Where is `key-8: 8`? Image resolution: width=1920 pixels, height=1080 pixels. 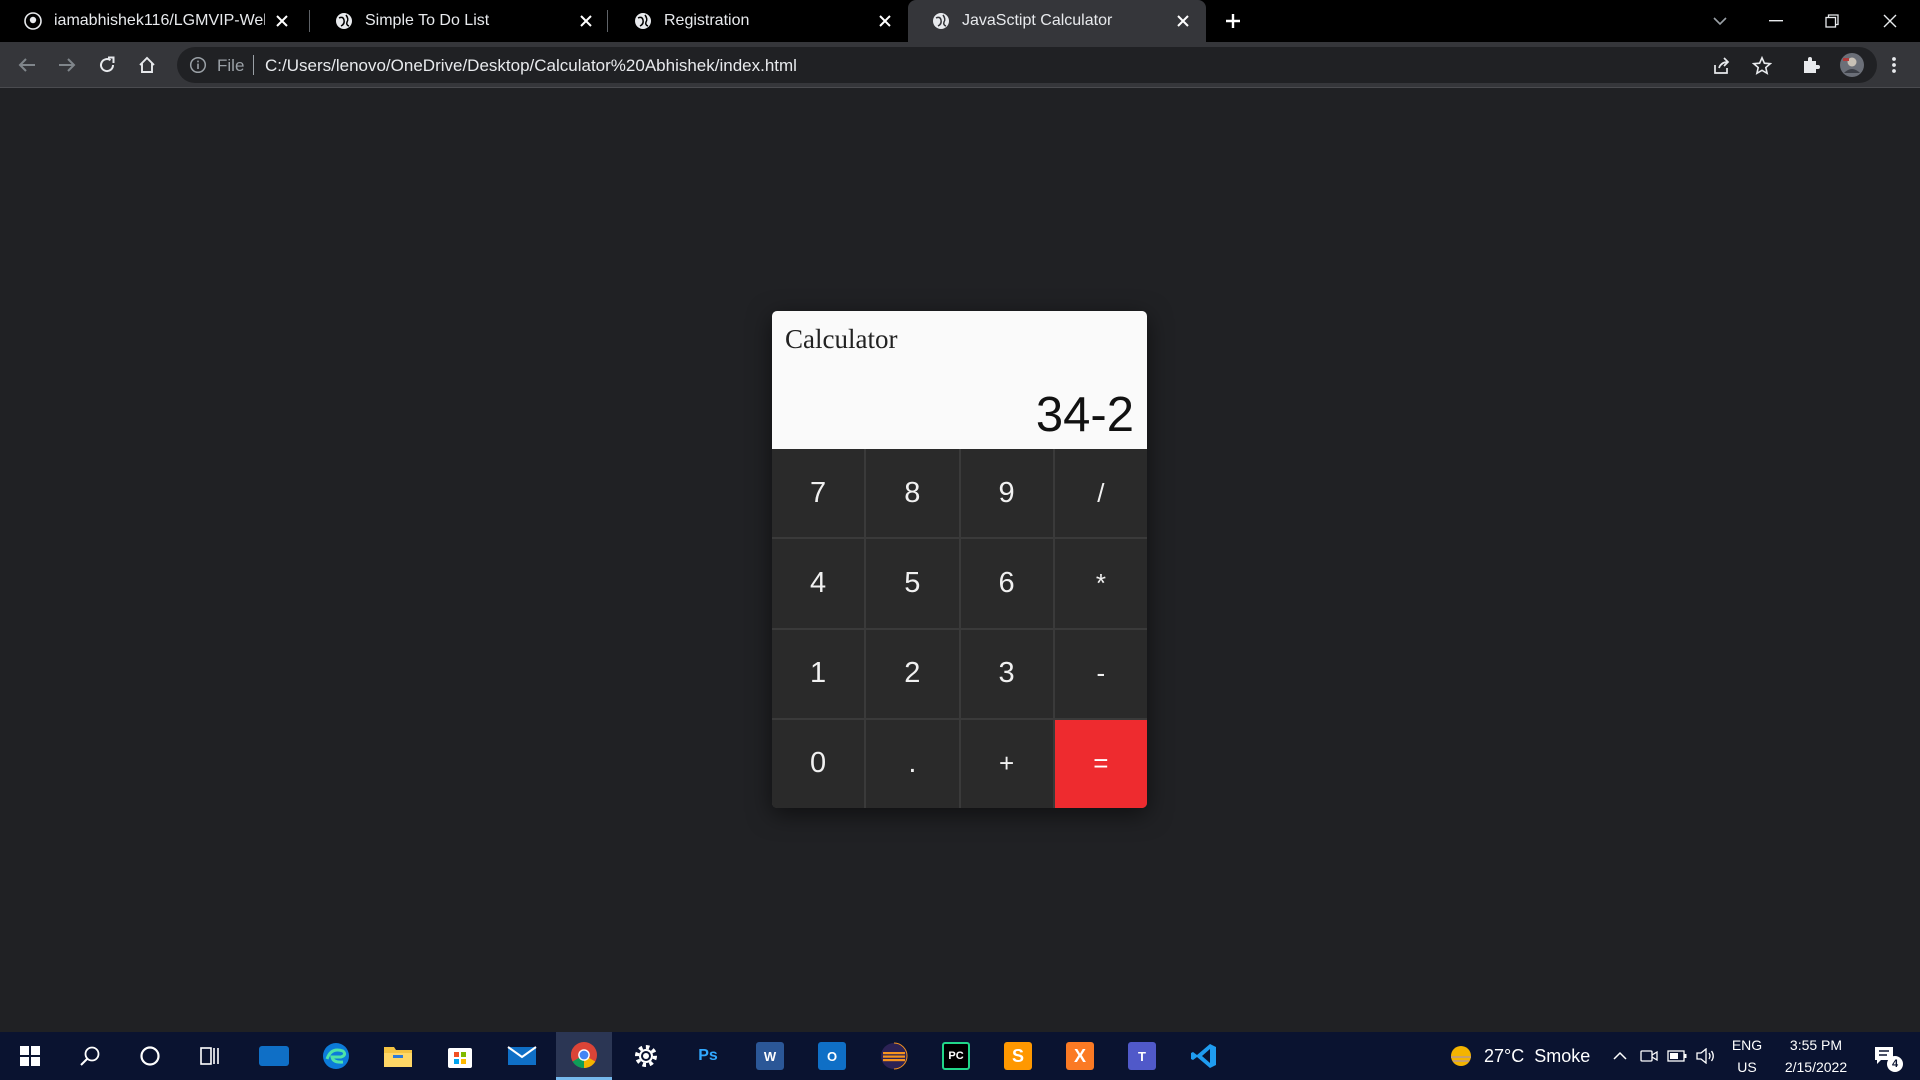
key-8: 8 is located at coordinates (912, 493).